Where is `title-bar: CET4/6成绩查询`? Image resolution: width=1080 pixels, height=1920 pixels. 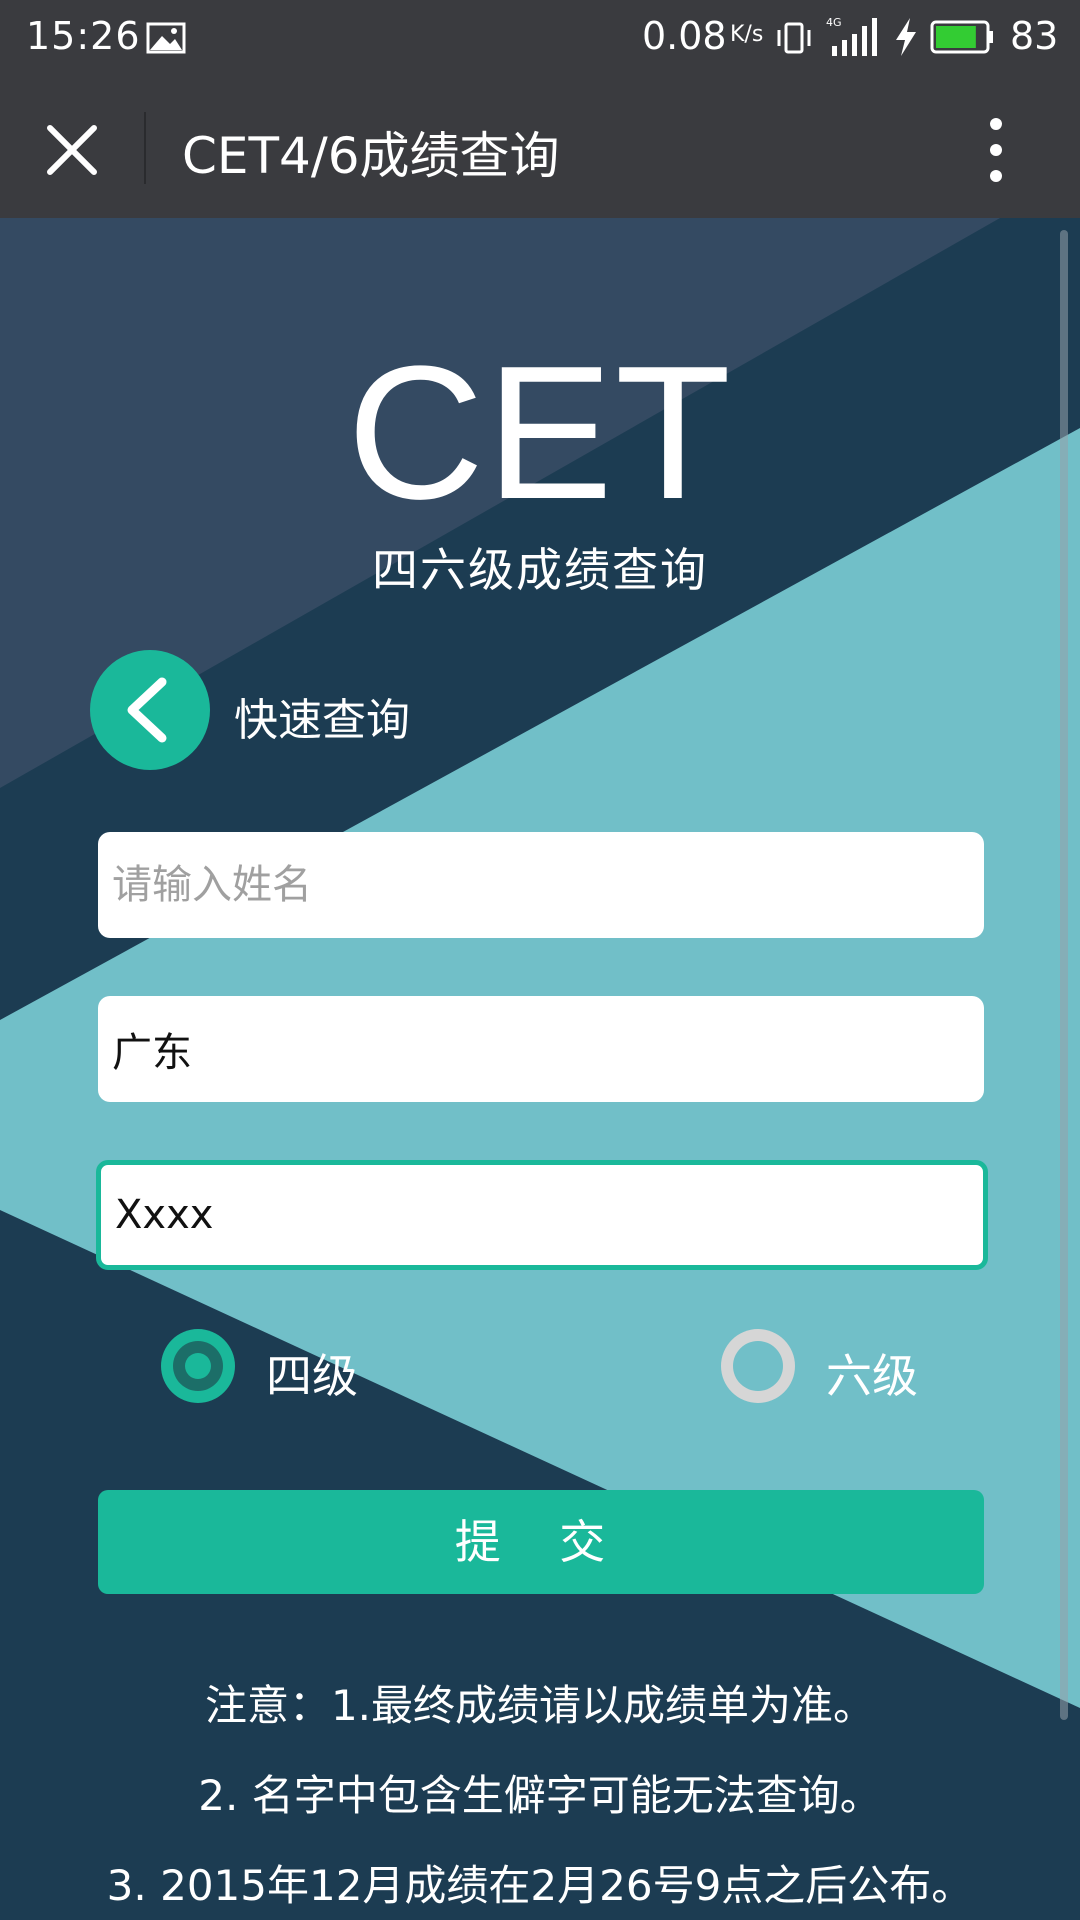
title-bar: CET4/6成绩查询 is located at coordinates (540, 148).